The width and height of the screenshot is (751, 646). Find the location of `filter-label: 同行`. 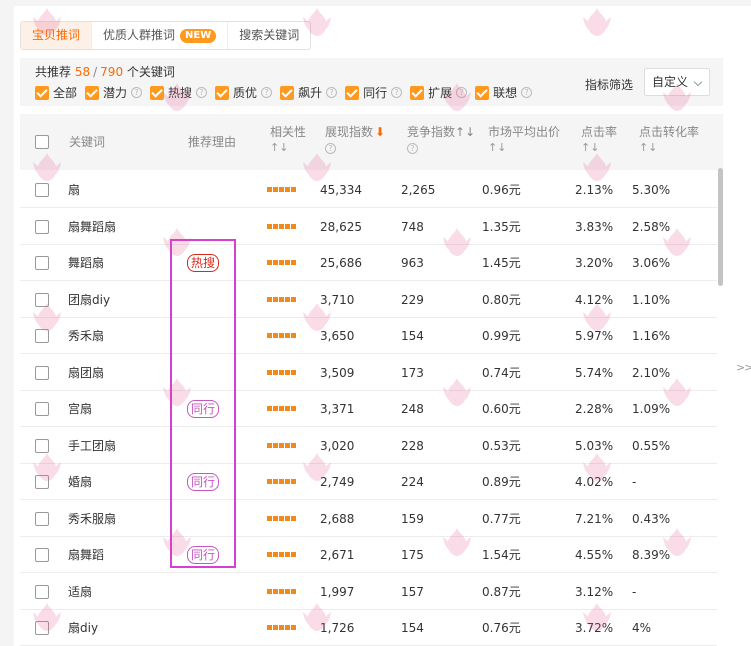

filter-label: 同行 is located at coordinates (375, 93).